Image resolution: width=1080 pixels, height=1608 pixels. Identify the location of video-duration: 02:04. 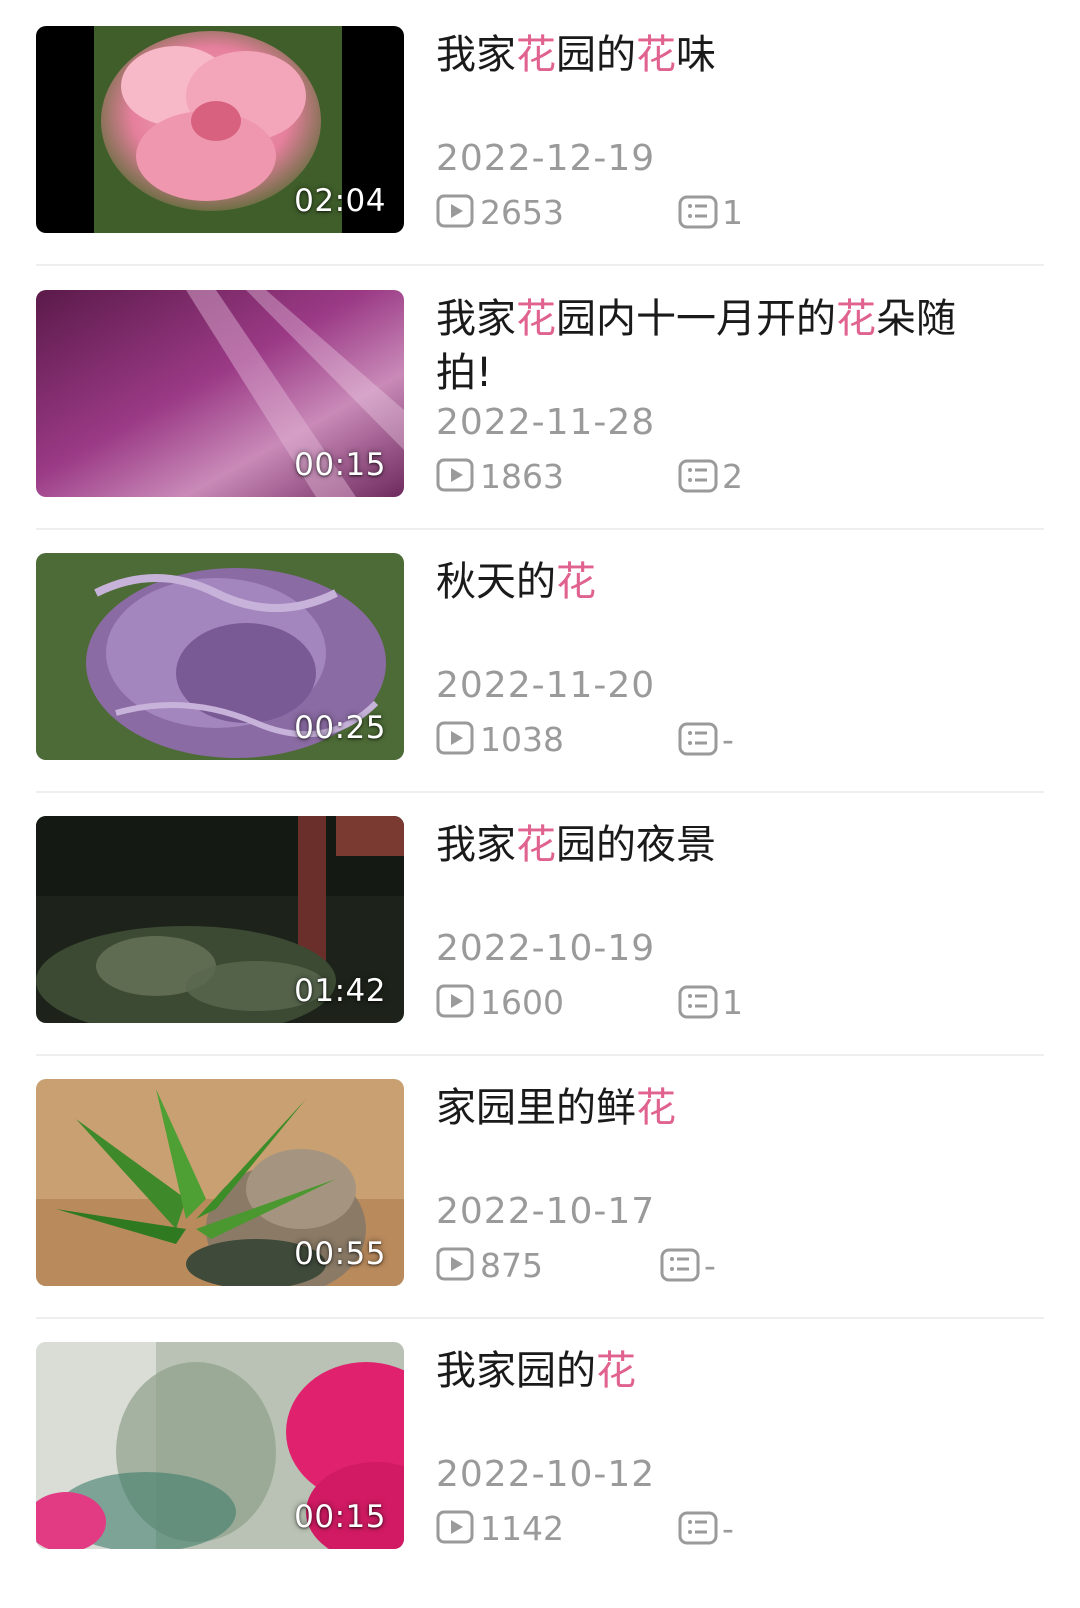
(340, 201).